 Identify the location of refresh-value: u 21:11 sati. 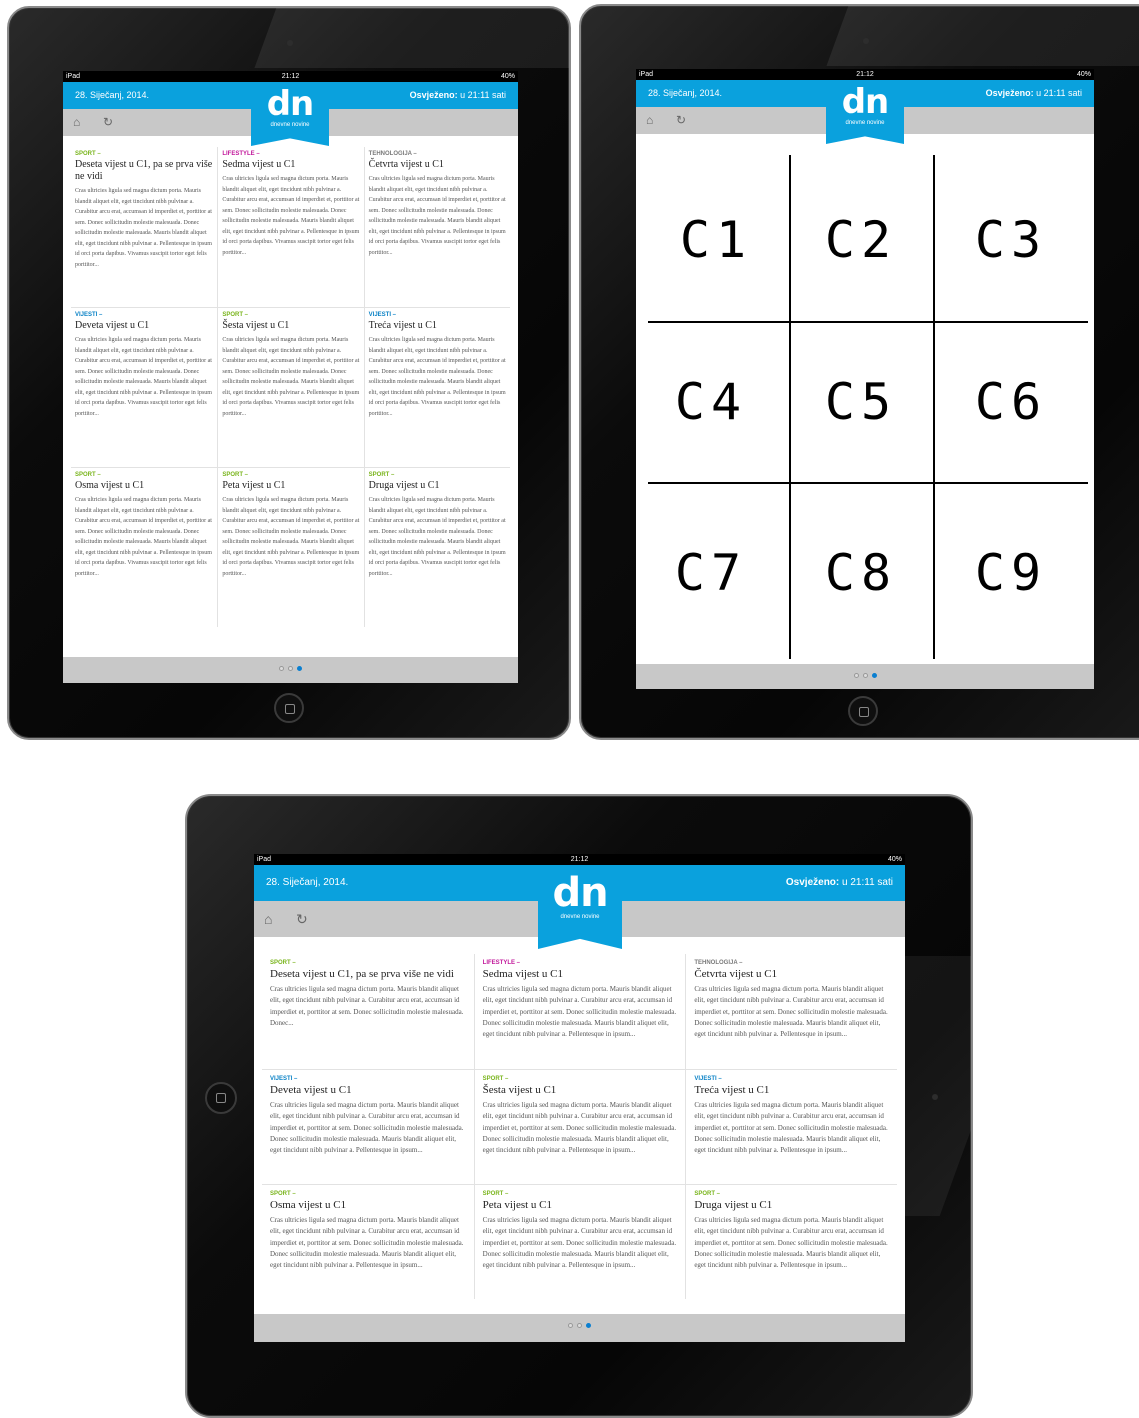
(867, 882).